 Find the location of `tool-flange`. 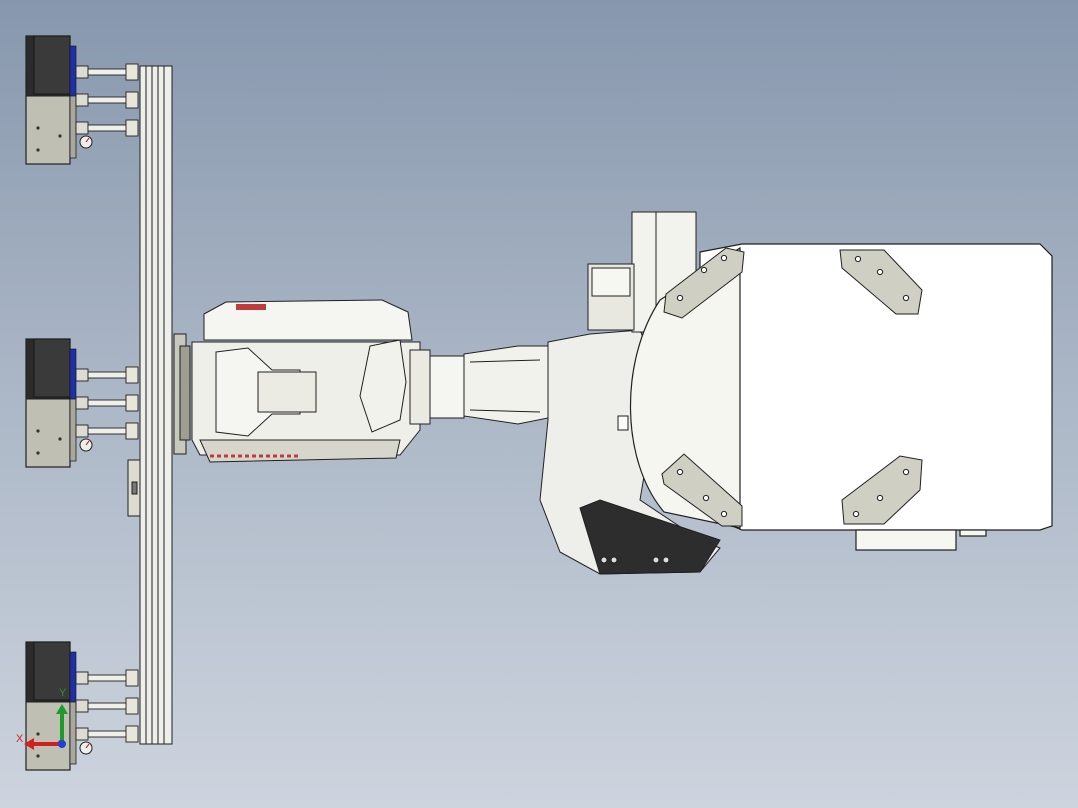

tool-flange is located at coordinates (182, 394).